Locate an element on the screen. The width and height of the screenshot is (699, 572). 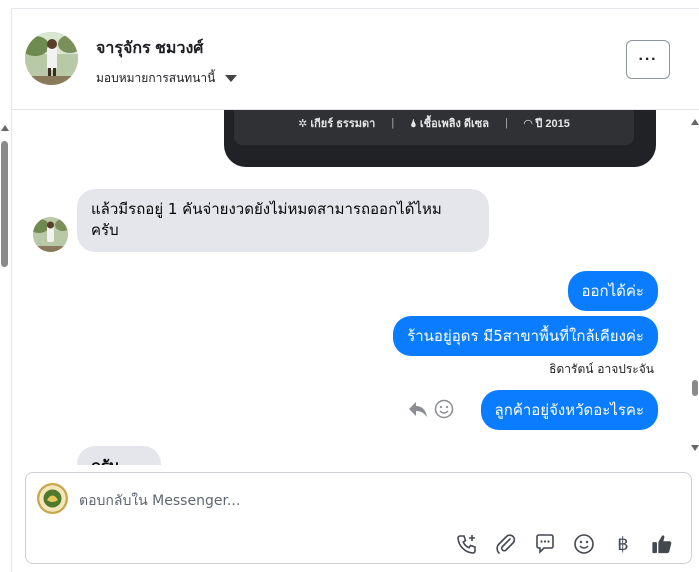
thread-scrollbar is located at coordinates (694, 285).